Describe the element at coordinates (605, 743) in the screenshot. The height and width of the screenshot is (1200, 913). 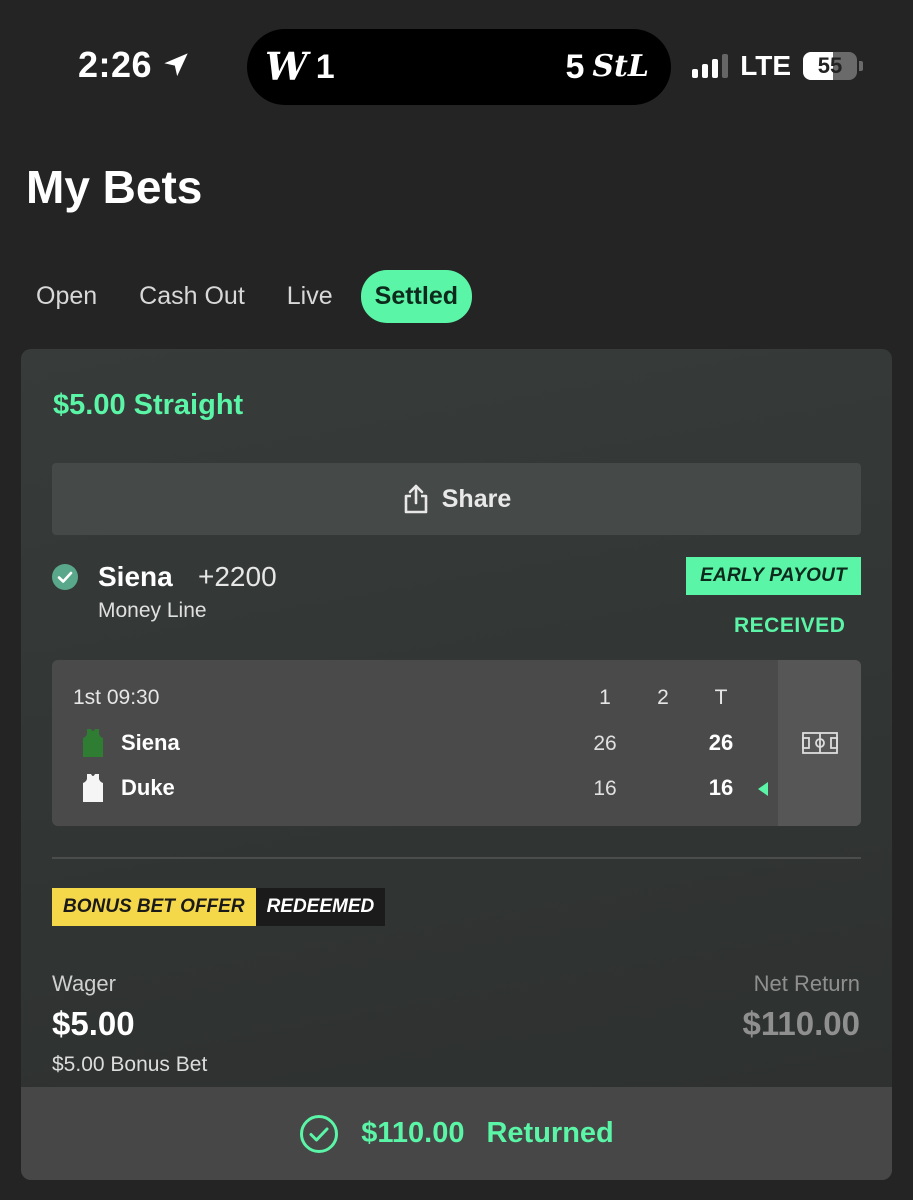
I see `period-1-score: 26` at that location.